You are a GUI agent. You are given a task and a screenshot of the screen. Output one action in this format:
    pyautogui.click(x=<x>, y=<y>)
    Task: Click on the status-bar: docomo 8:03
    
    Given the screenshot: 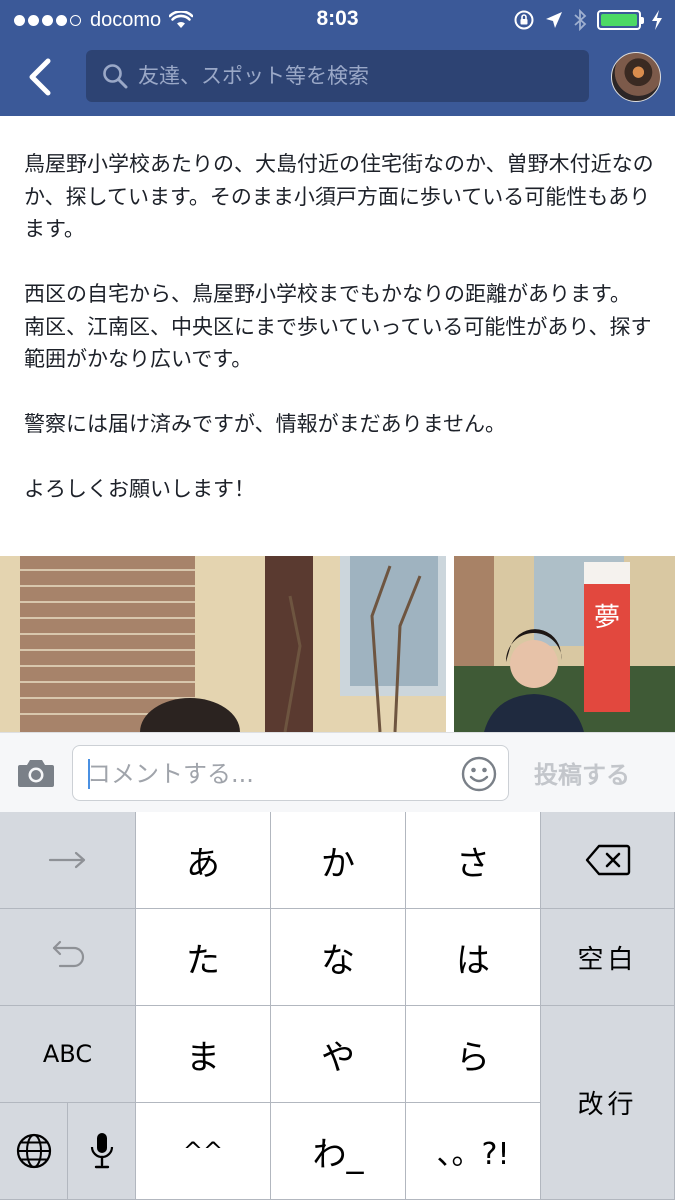 What is the action you would take?
    pyautogui.click(x=337, y=20)
    